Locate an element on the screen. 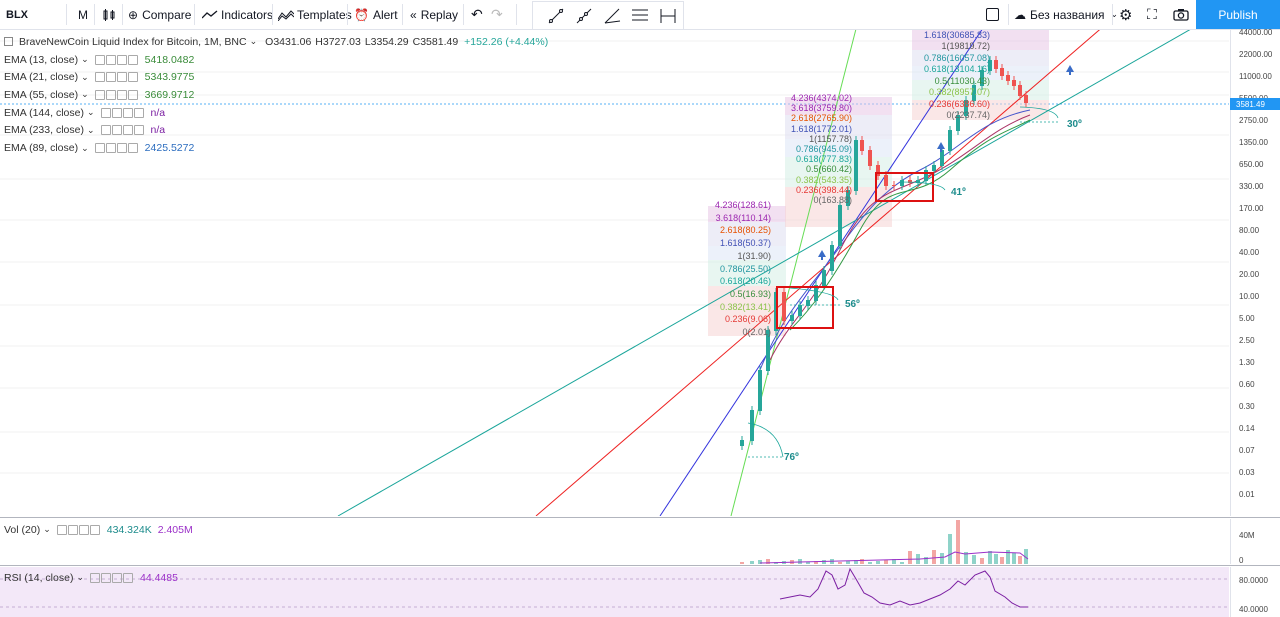  axis-tick: 2.50 is located at coordinates (1247, 340).